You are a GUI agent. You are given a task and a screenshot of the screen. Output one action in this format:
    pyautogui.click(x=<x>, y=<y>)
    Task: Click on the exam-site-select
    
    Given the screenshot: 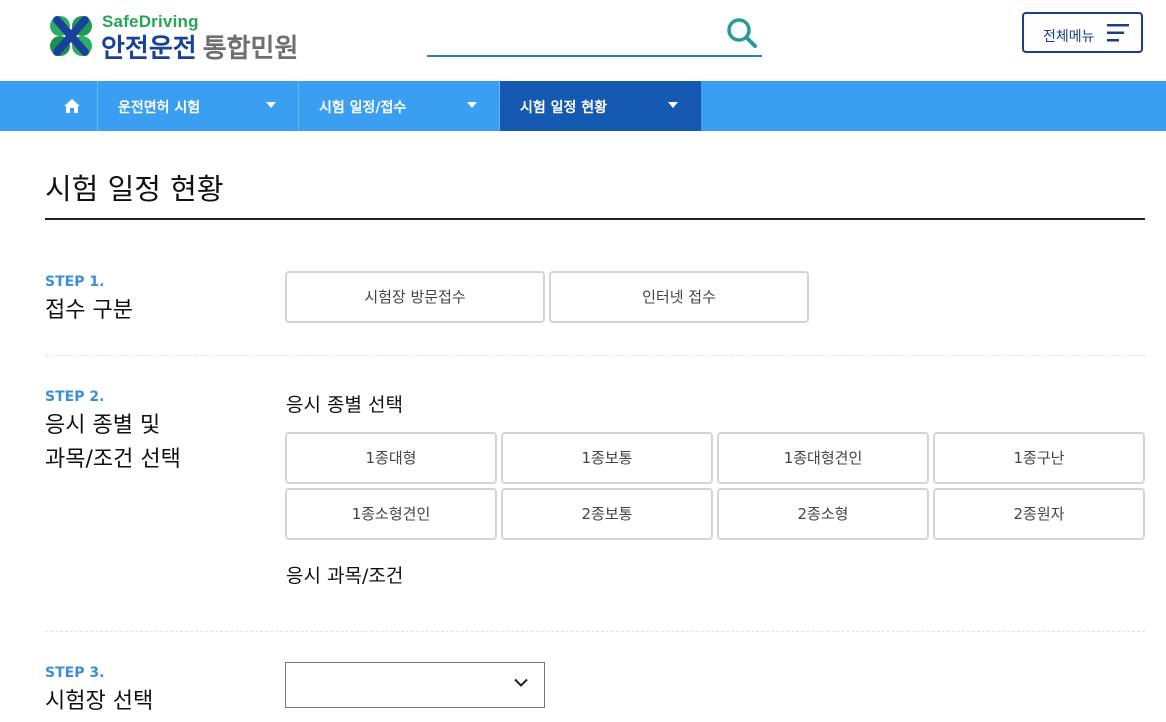 What is the action you would take?
    pyautogui.click(x=415, y=685)
    